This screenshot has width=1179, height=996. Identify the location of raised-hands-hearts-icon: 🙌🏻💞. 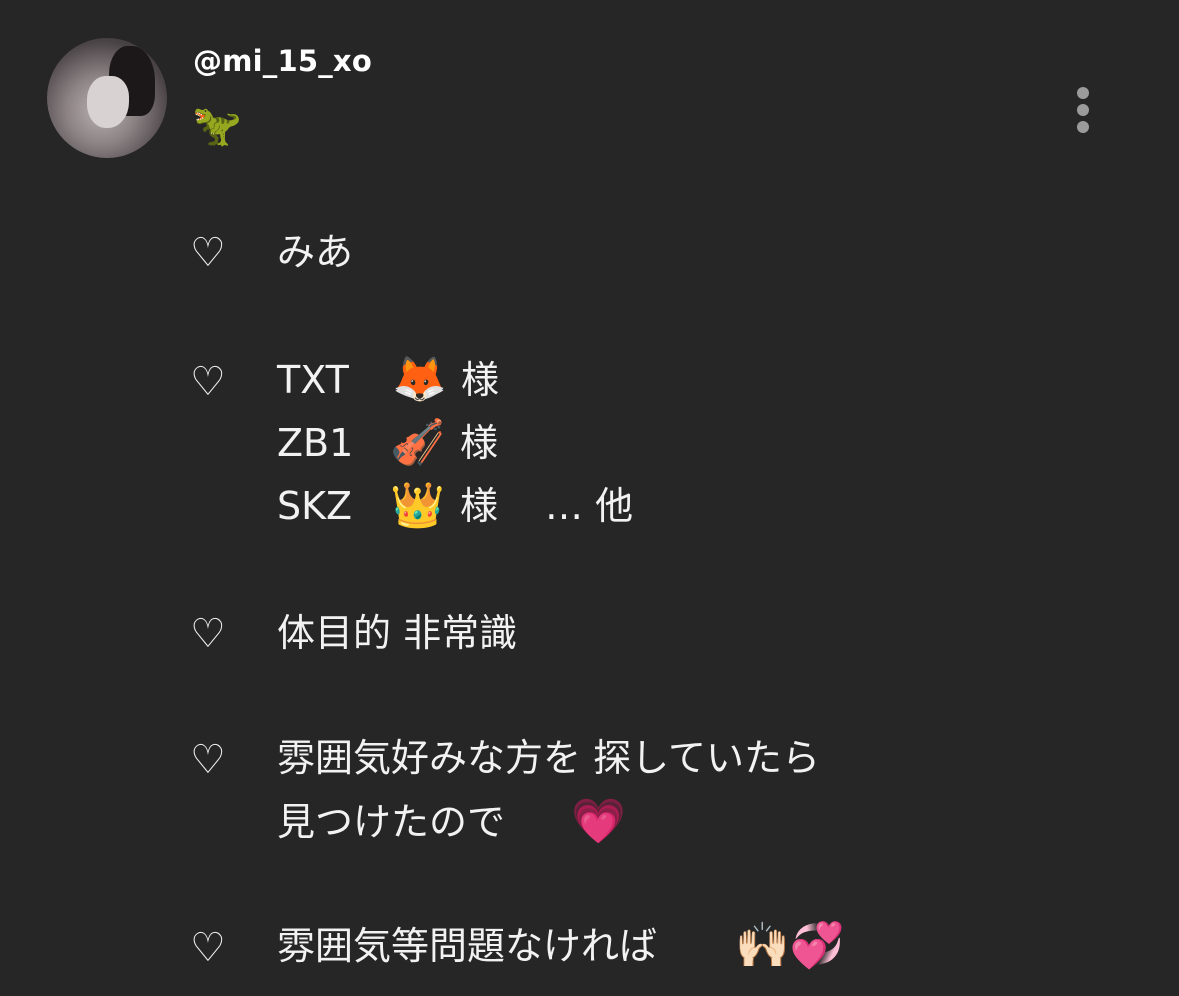
(790, 945).